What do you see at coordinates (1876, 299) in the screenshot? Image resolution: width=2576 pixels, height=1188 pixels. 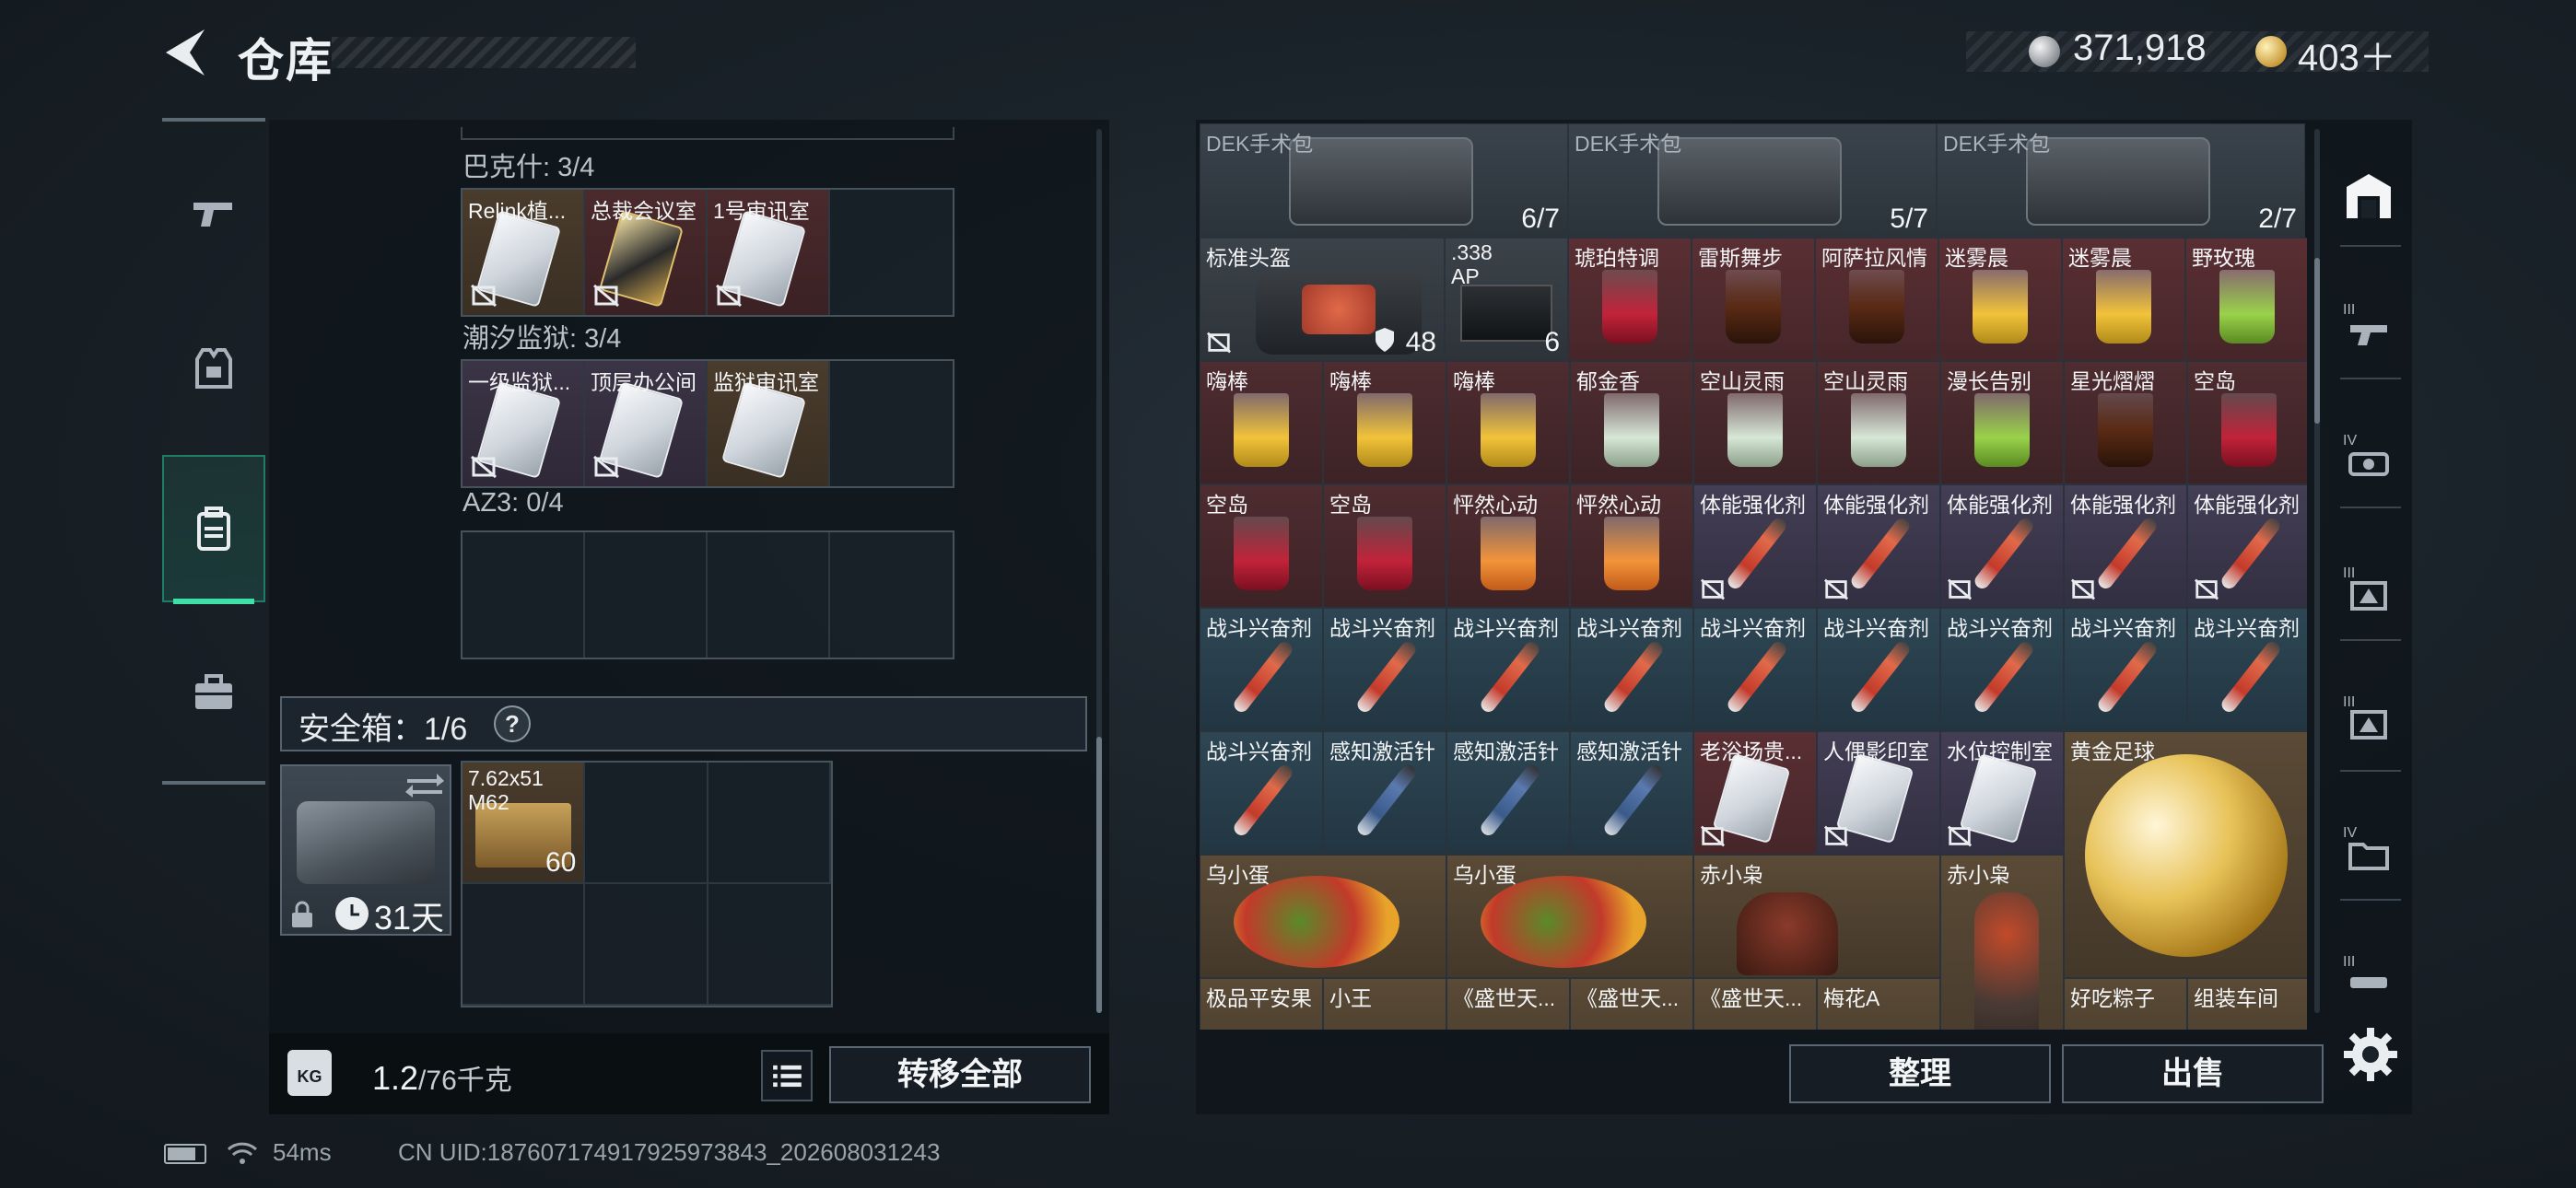 I see `inventory-item-drink: 阿萨拉风情` at bounding box center [1876, 299].